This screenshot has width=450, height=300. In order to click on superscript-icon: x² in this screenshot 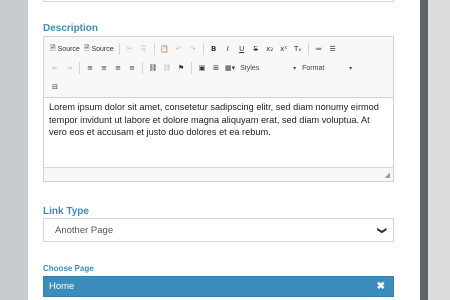, I will do `click(284, 49)`.